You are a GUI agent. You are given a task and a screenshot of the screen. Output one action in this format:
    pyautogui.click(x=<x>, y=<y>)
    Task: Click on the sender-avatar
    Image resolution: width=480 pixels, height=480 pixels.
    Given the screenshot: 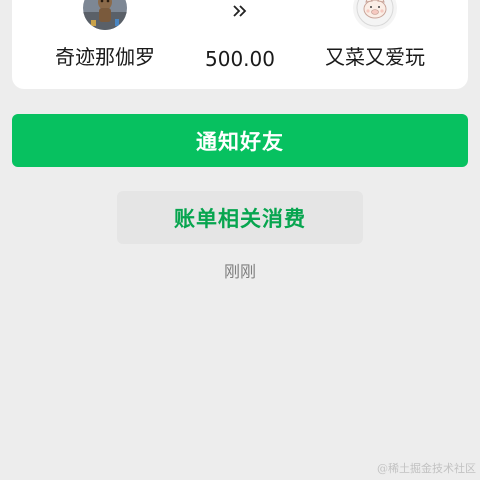 What is the action you would take?
    pyautogui.click(x=105, y=15)
    